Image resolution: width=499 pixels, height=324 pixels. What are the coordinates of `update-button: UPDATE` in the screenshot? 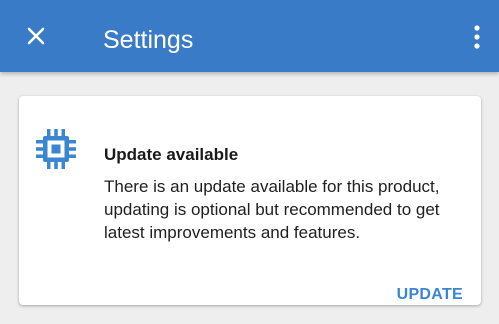 It's located at (430, 295).